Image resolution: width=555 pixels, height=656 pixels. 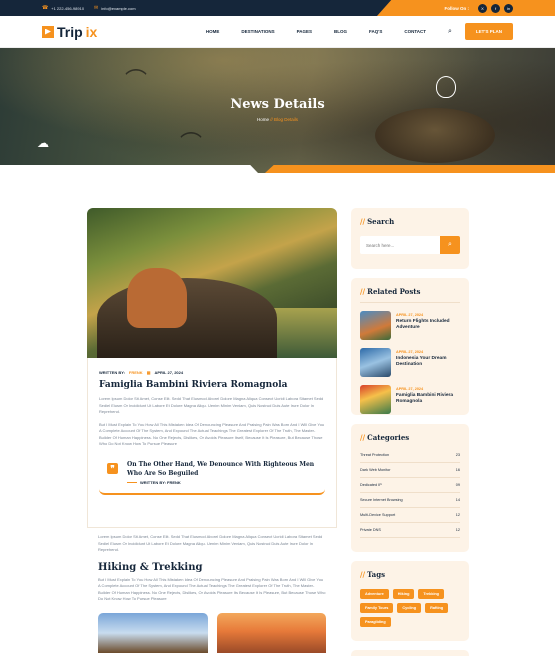 I want to click on tag-trekking: Trekking, so click(x=431, y=594).